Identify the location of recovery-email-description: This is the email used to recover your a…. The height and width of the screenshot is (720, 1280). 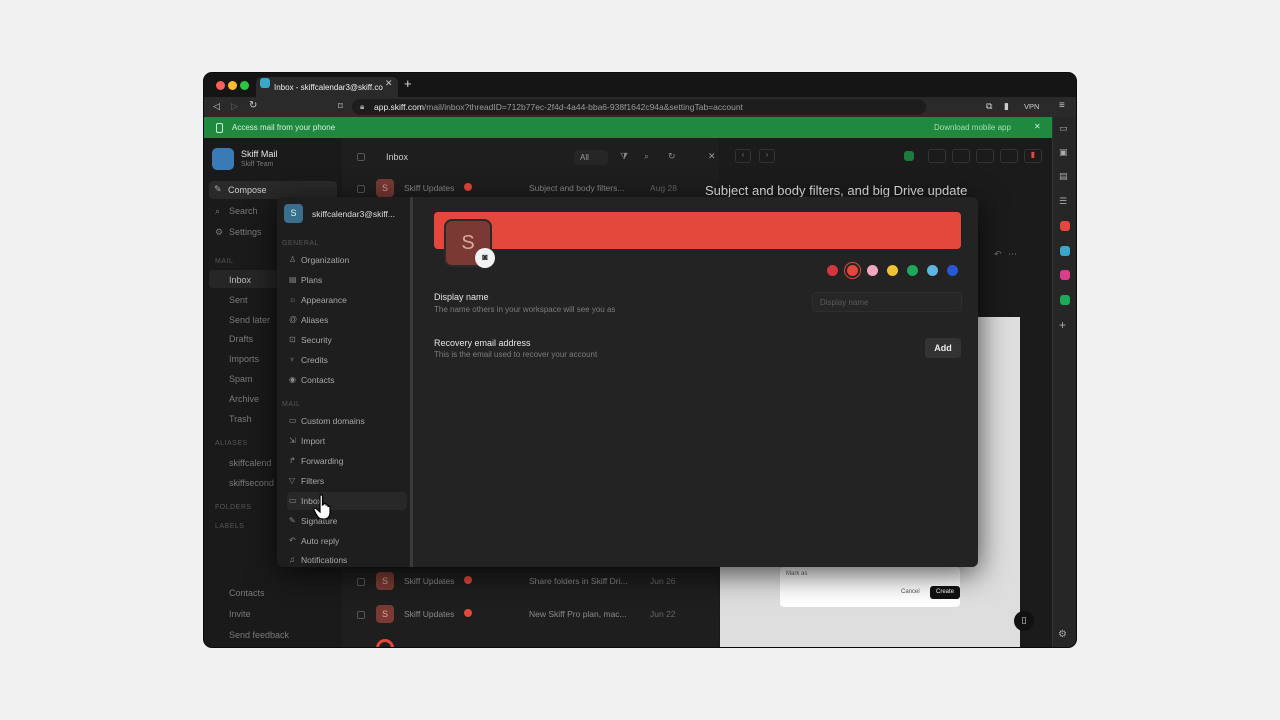
(516, 354).